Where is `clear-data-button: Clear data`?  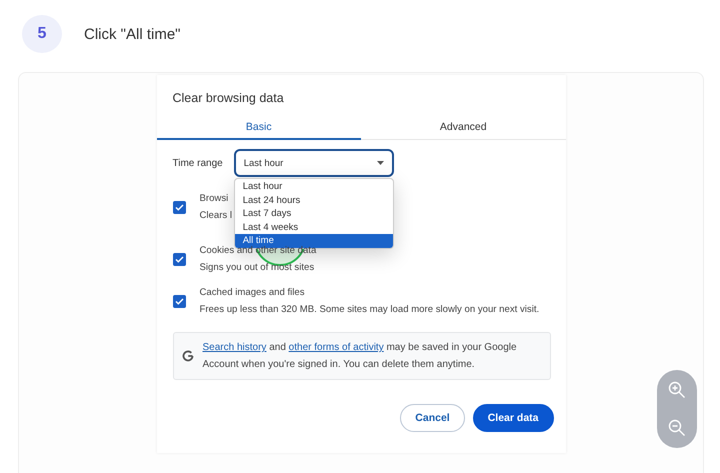
clear-data-button: Clear data is located at coordinates (513, 418).